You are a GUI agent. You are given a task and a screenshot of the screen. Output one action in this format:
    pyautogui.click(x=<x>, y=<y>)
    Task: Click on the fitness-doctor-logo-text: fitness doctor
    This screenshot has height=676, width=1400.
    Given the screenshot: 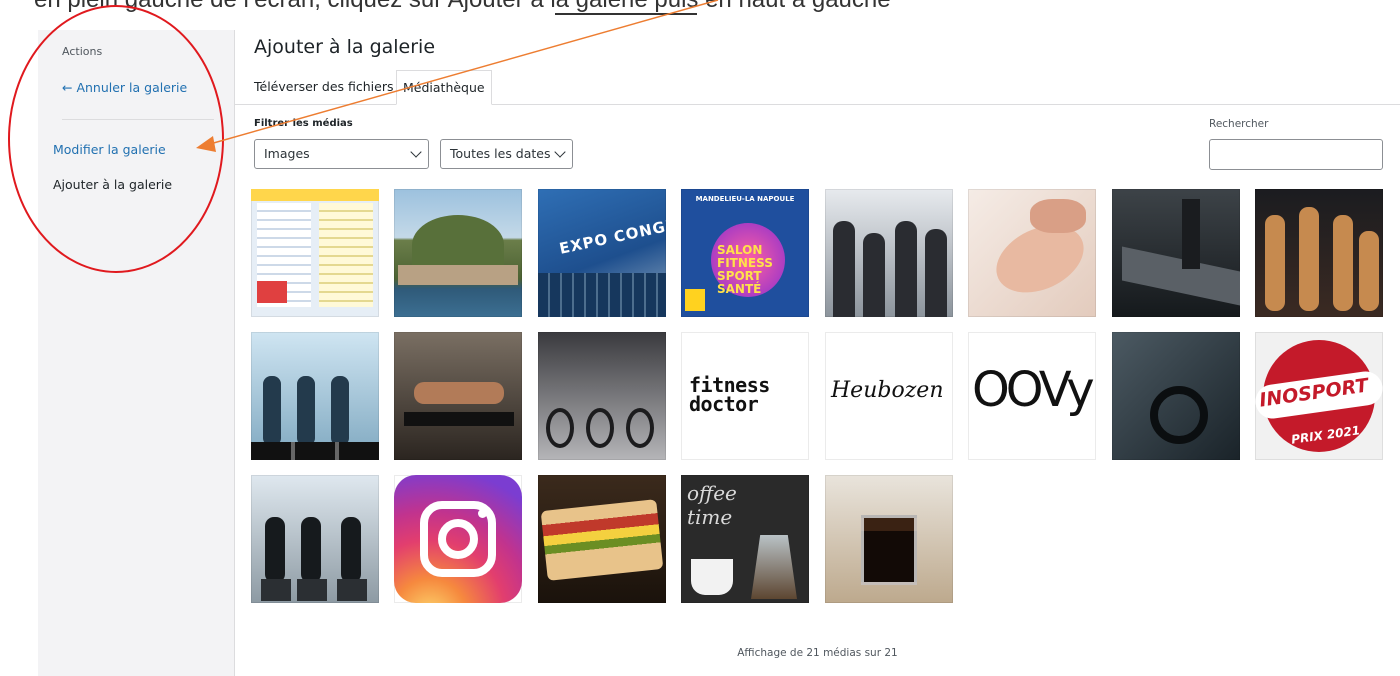 What is the action you would take?
    pyautogui.click(x=729, y=394)
    